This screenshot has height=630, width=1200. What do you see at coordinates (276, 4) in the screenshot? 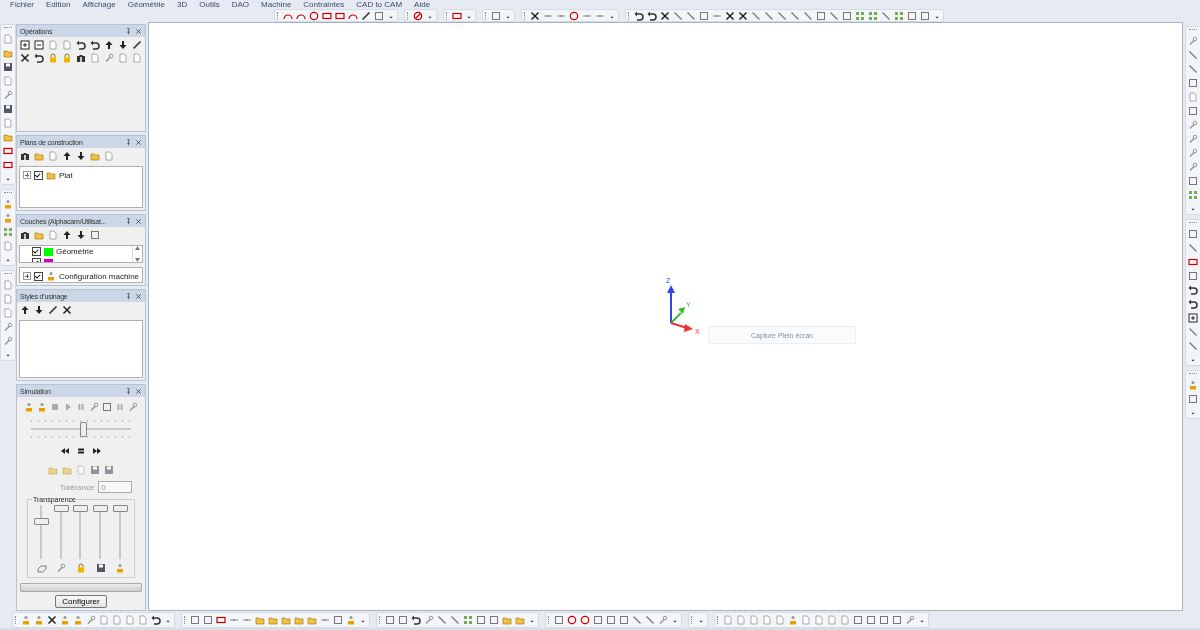
I see `menu-item: Machine` at bounding box center [276, 4].